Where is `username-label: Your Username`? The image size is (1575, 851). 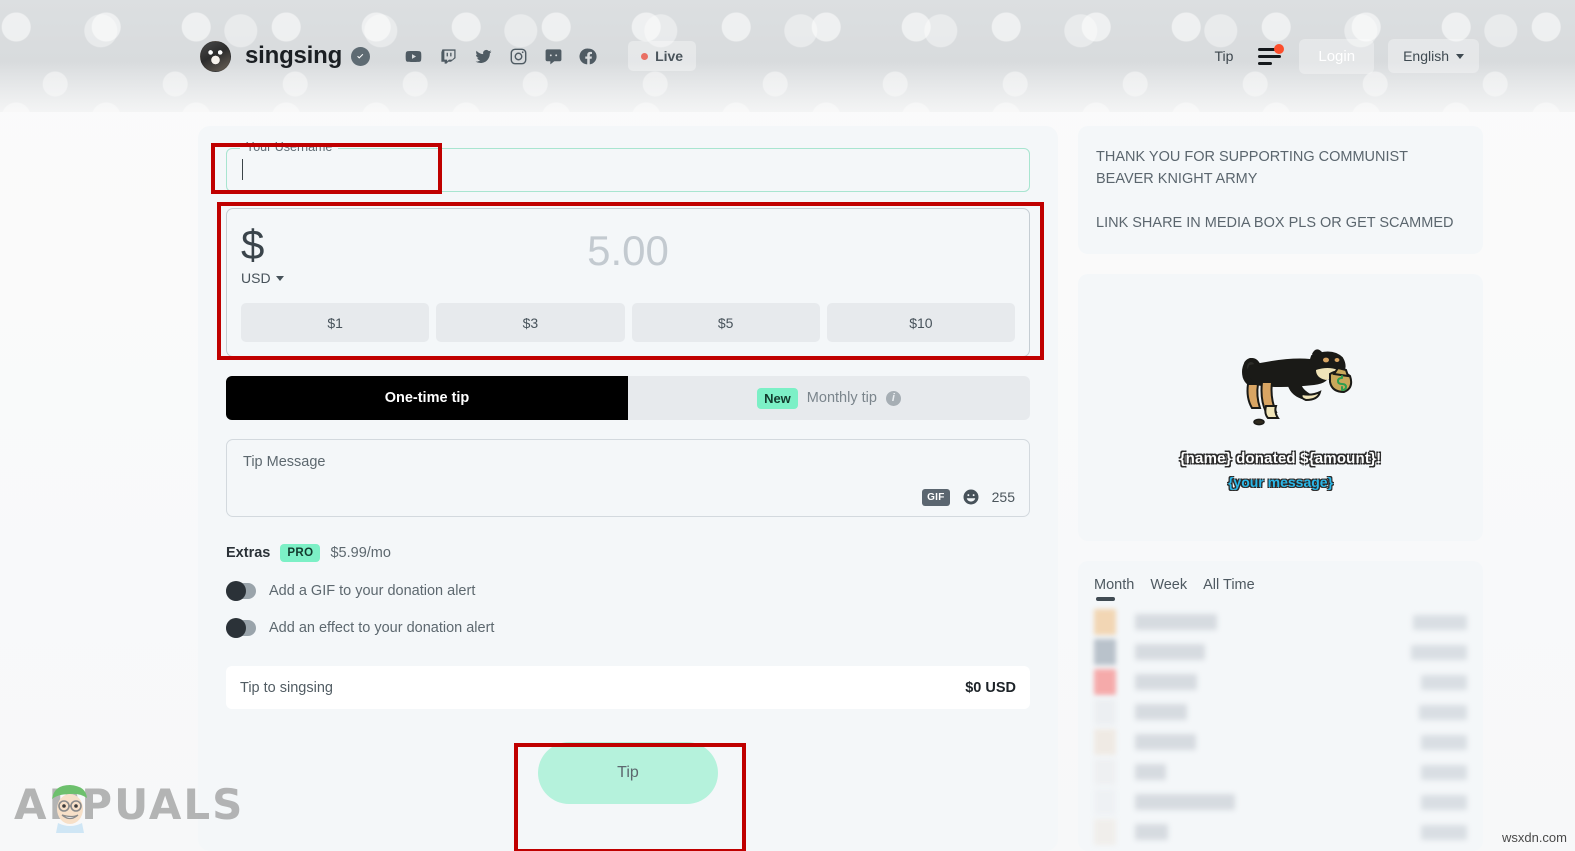 username-label: Your Username is located at coordinates (289, 147).